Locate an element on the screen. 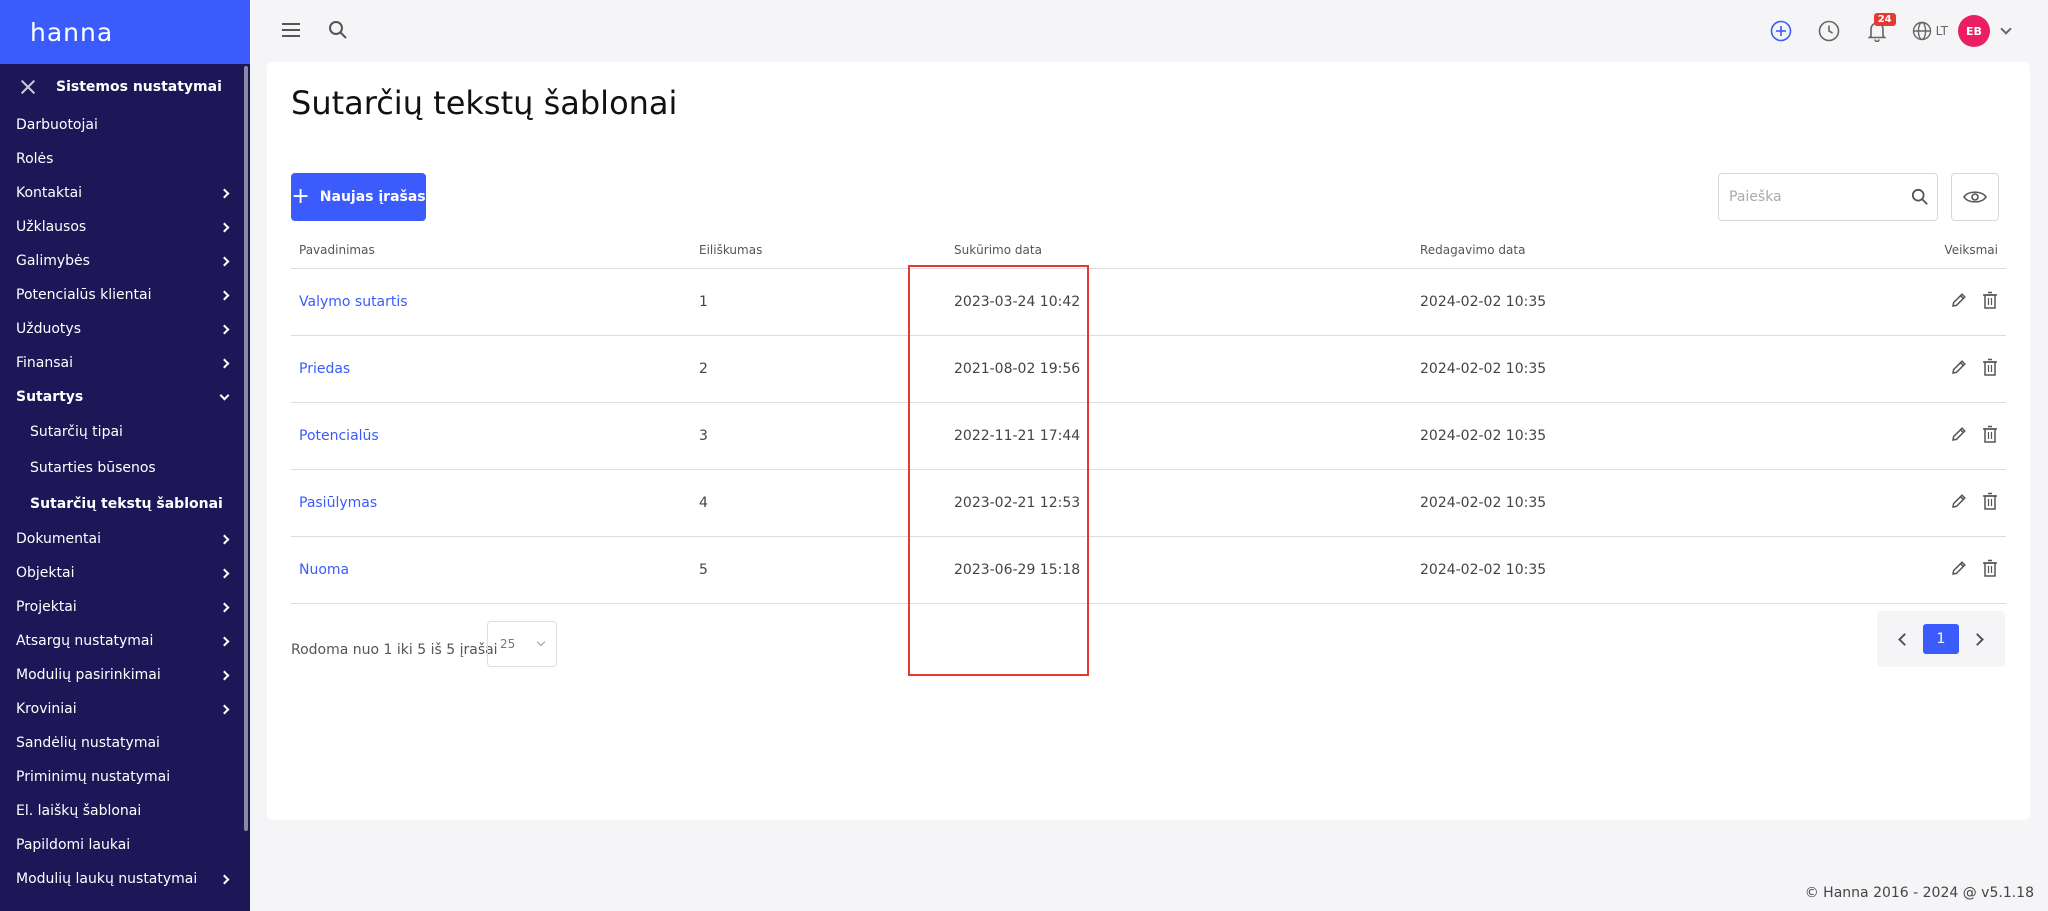  sidebar-item: Papildomi laukai is located at coordinates (125, 845).